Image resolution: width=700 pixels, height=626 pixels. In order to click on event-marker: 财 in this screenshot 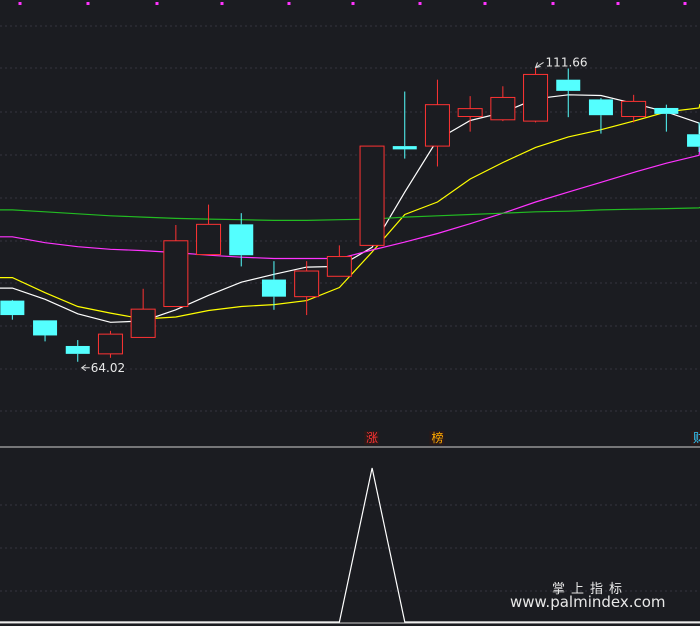, I will do `click(696, 438)`.